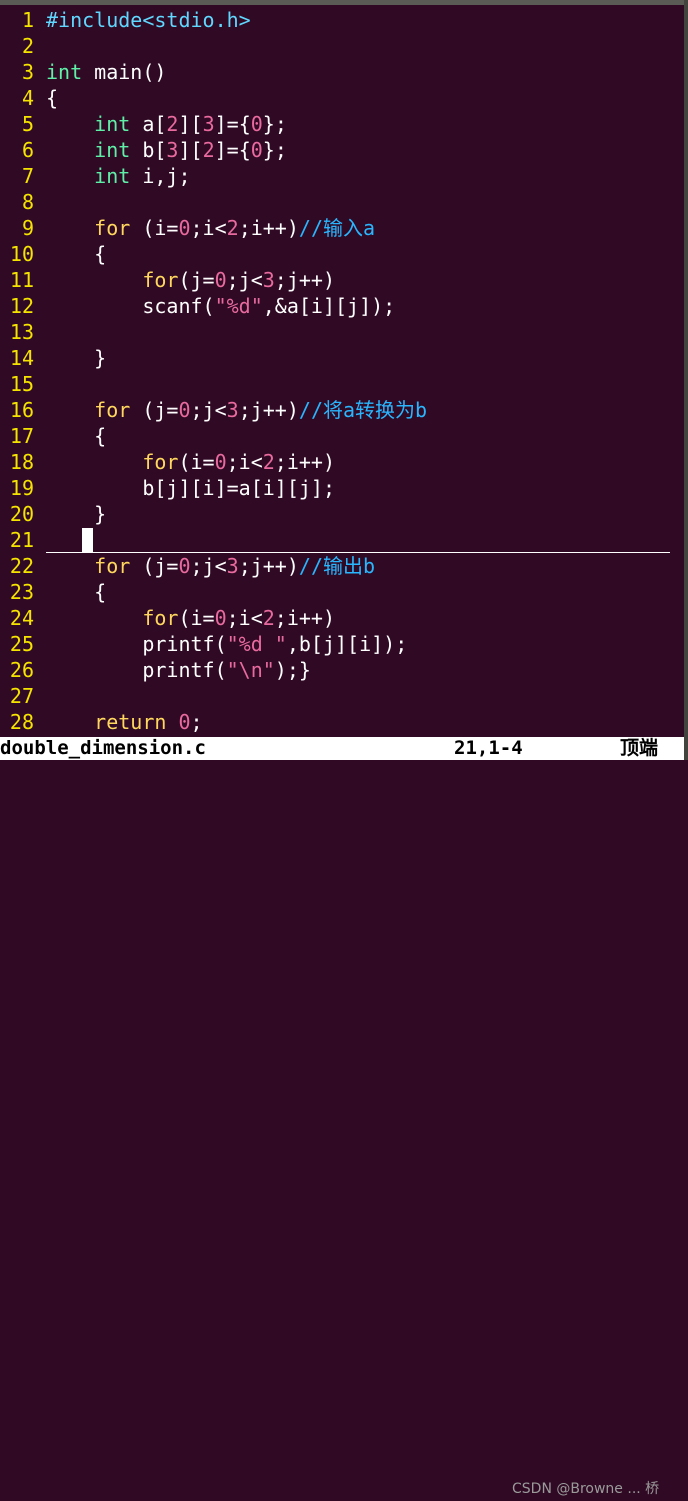 The height and width of the screenshot is (1501, 688). What do you see at coordinates (21, 384) in the screenshot?
I see `line-number: 15` at bounding box center [21, 384].